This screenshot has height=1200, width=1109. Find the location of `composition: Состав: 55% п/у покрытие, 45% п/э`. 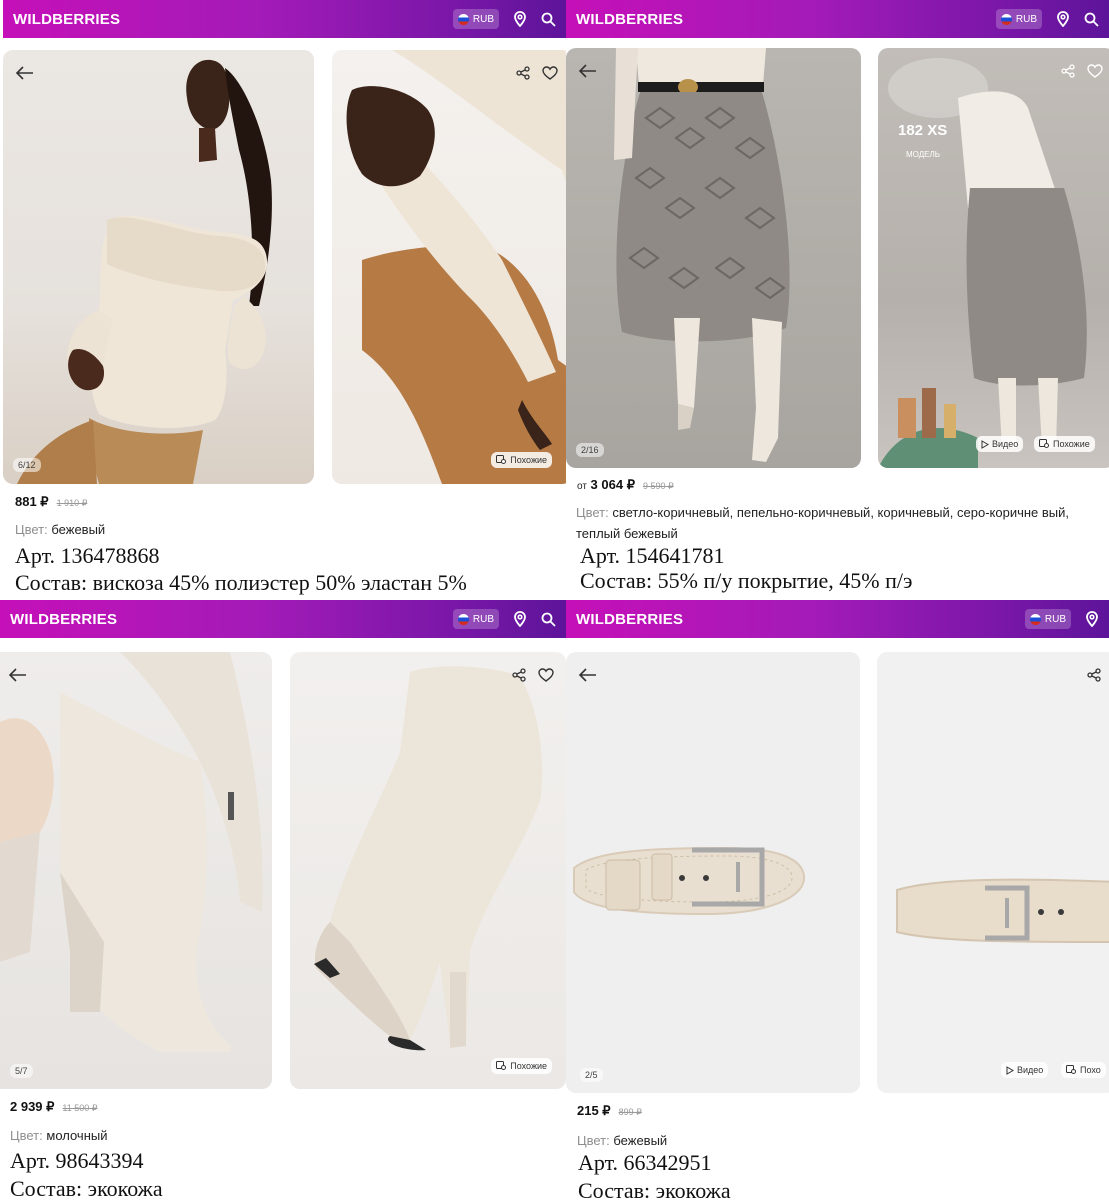

composition: Состав: 55% п/у покрытие, 45% п/э is located at coordinates (746, 580).